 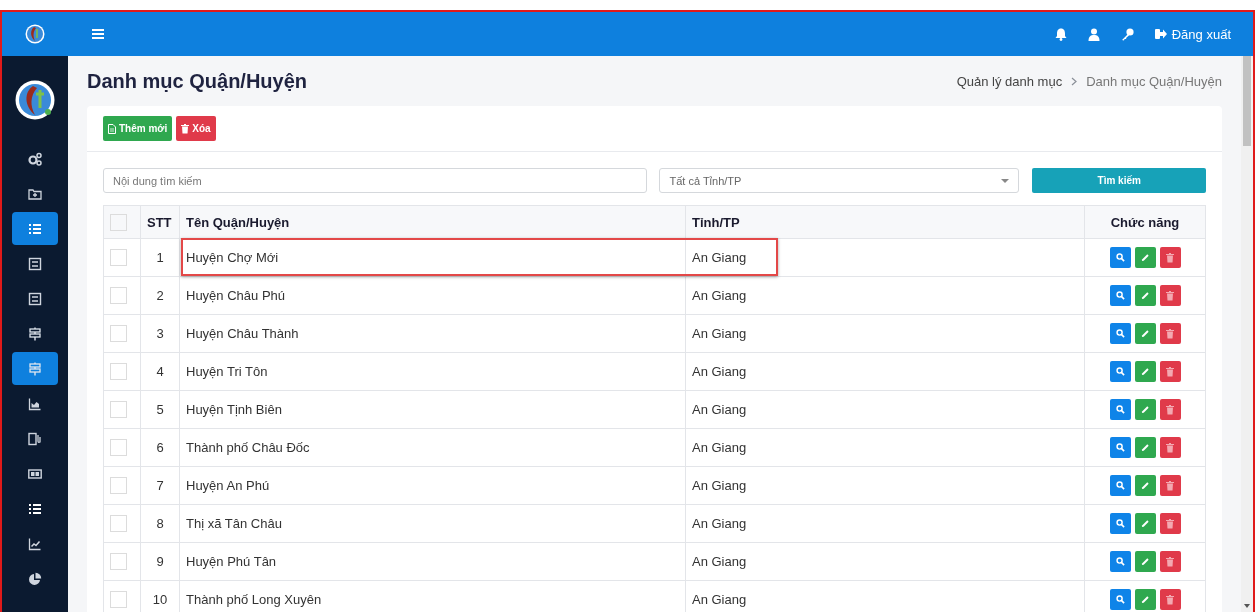 I want to click on sign-out-icon, so click(x=1160, y=34).